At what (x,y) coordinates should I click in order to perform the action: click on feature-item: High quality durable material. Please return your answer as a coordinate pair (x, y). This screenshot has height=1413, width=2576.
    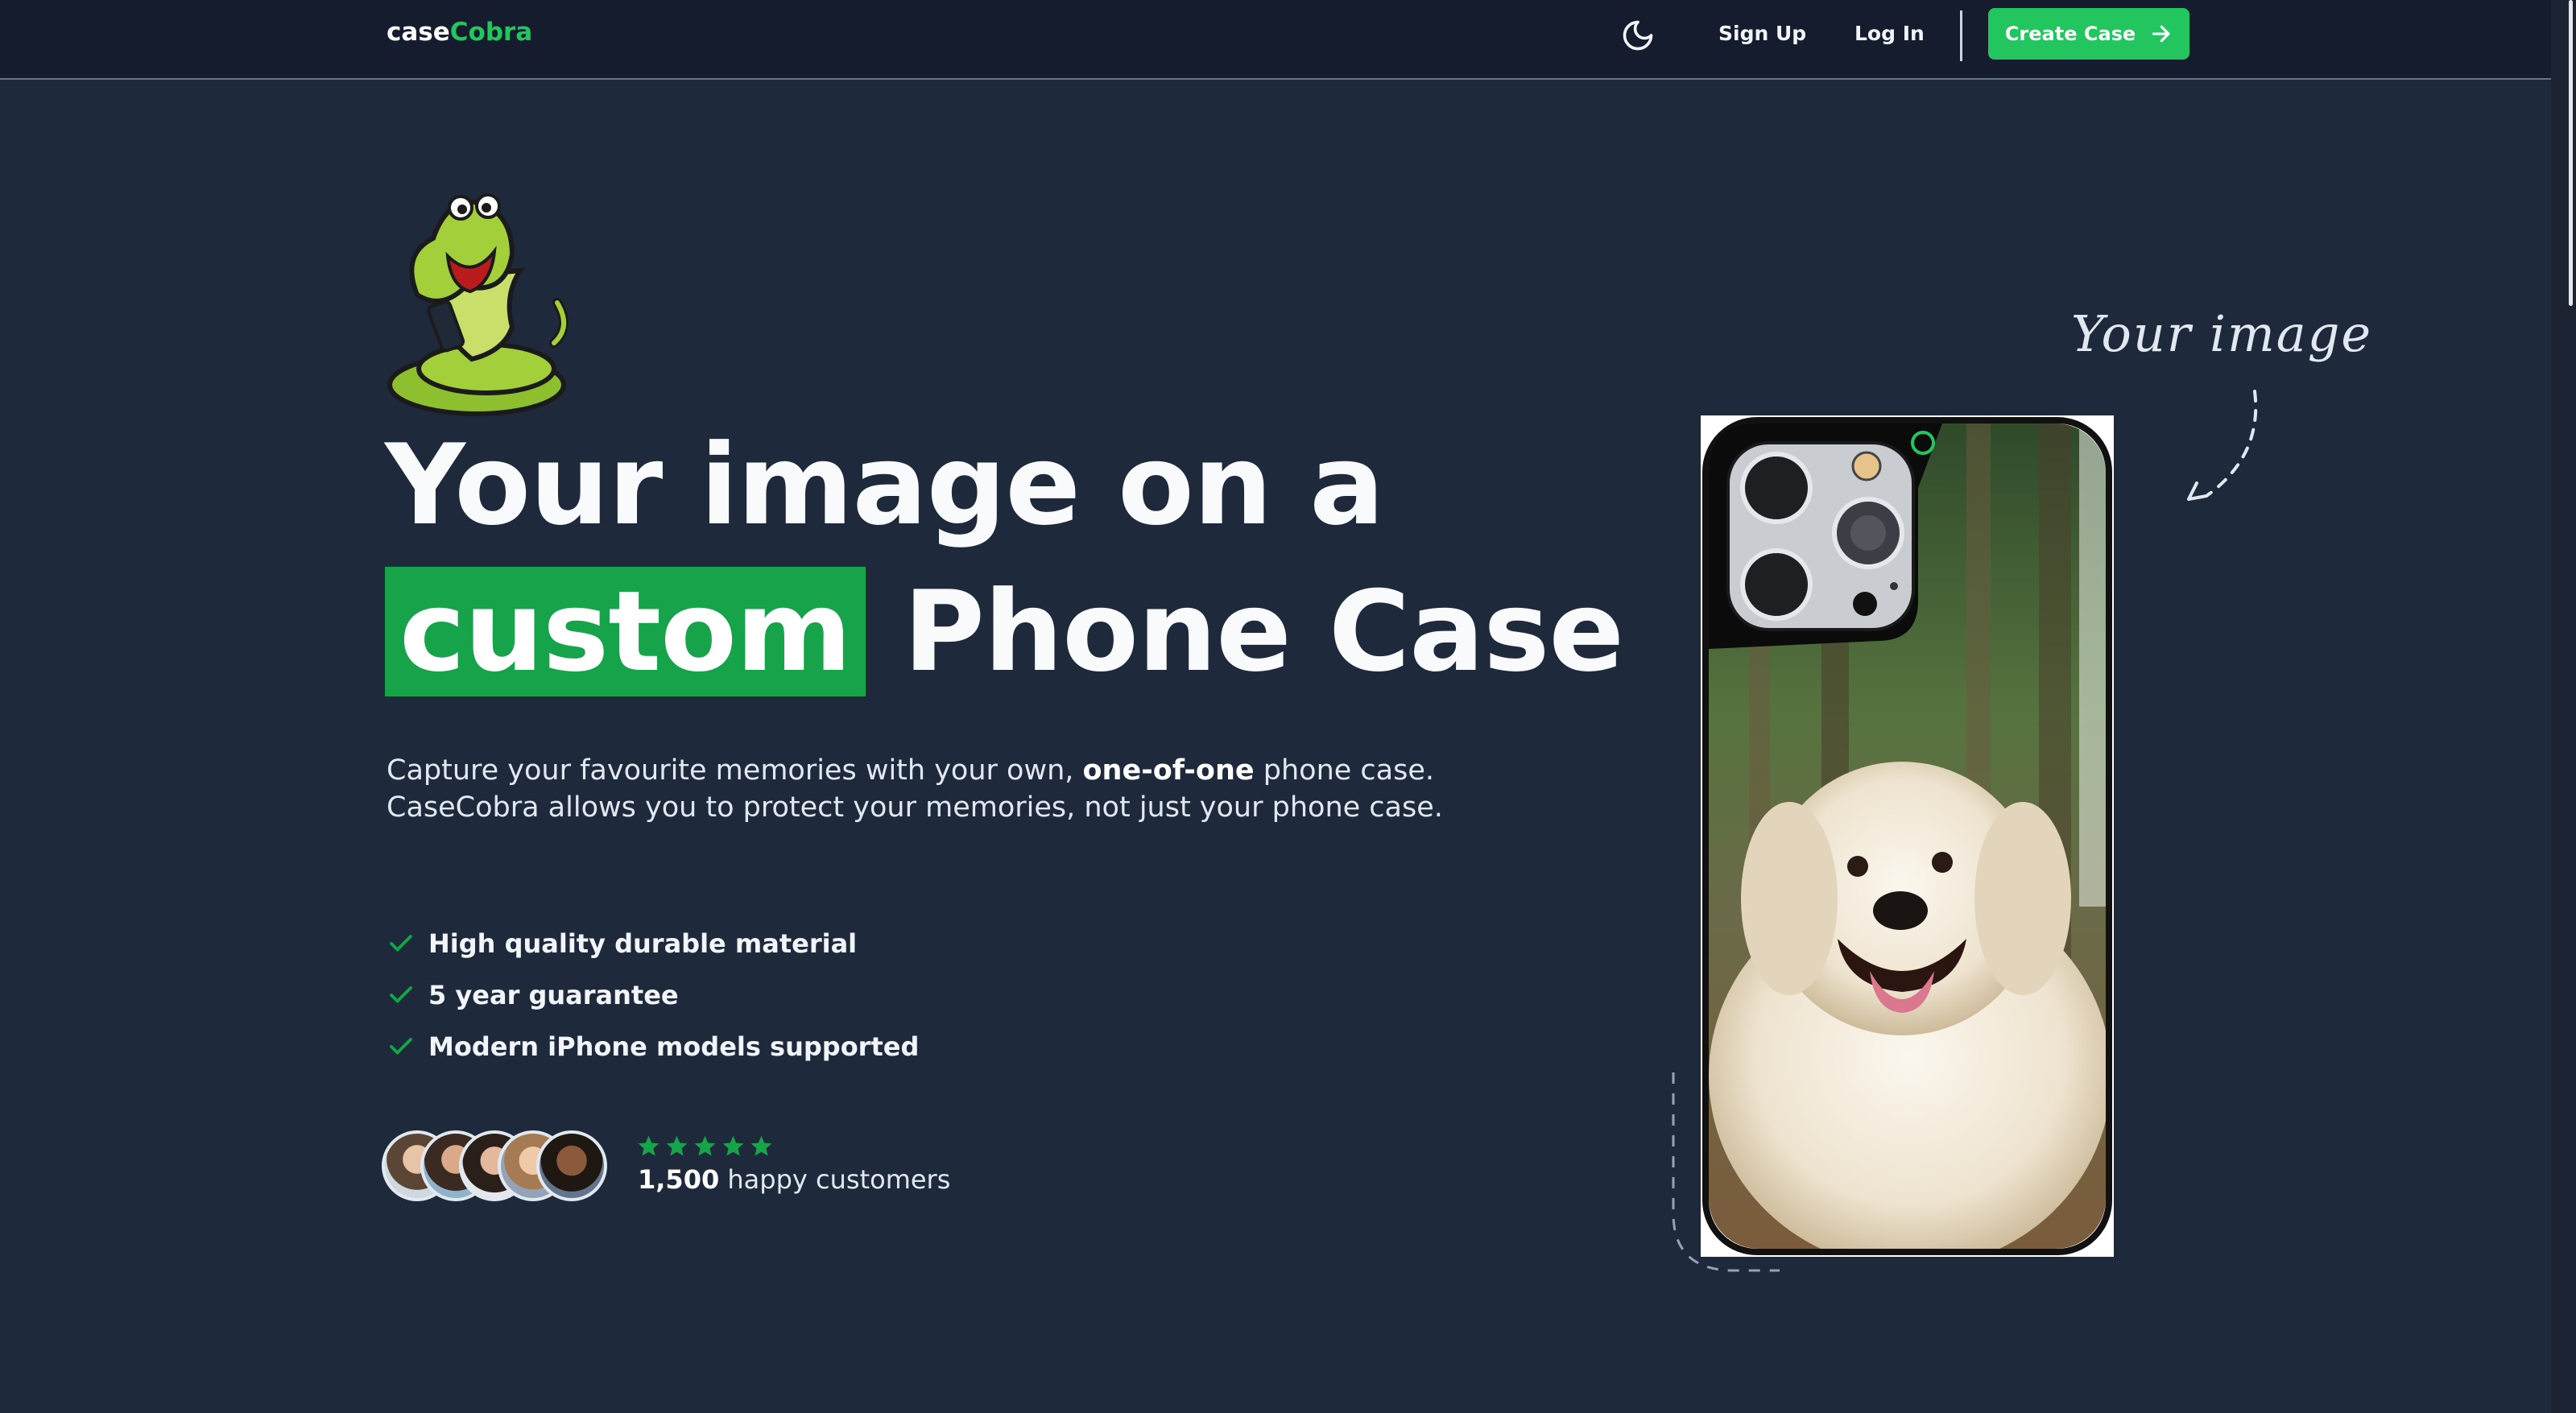
    Looking at the image, I should click on (653, 943).